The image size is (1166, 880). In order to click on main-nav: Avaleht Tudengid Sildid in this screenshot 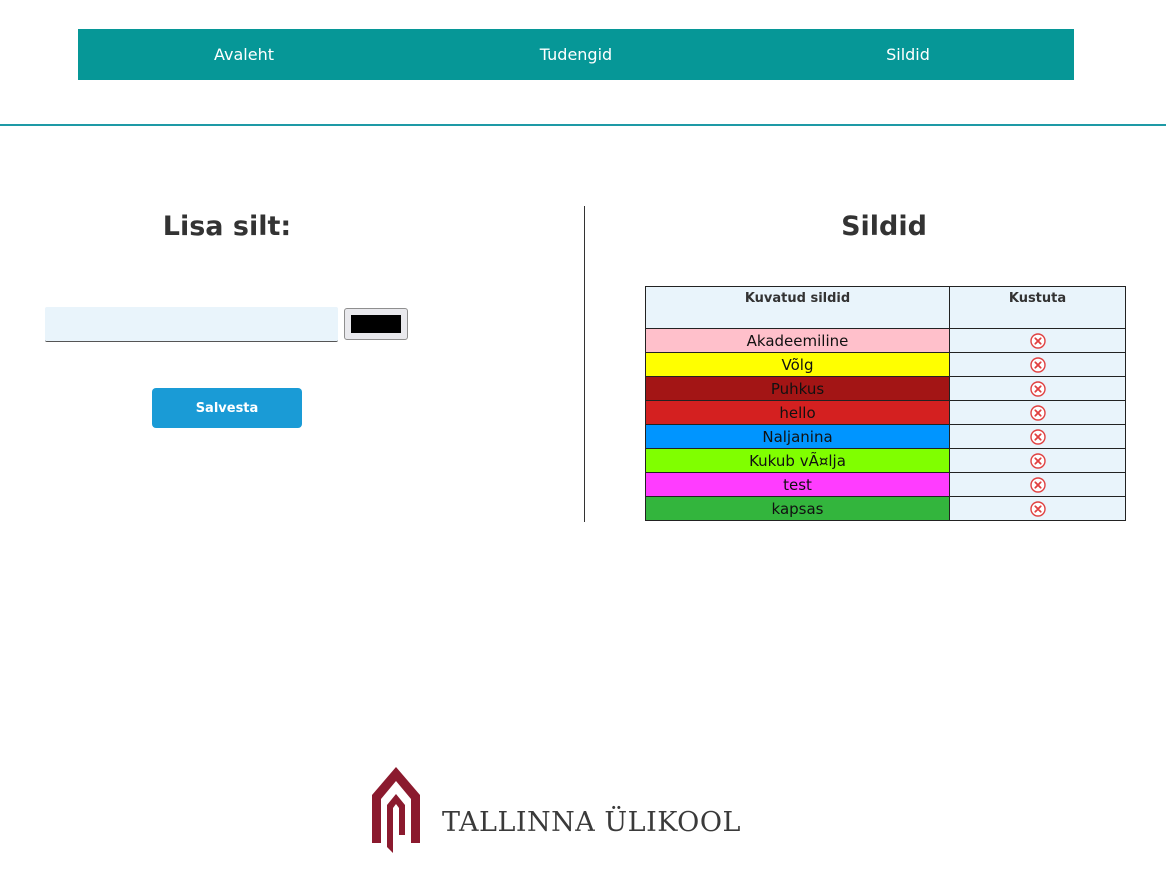, I will do `click(576, 54)`.